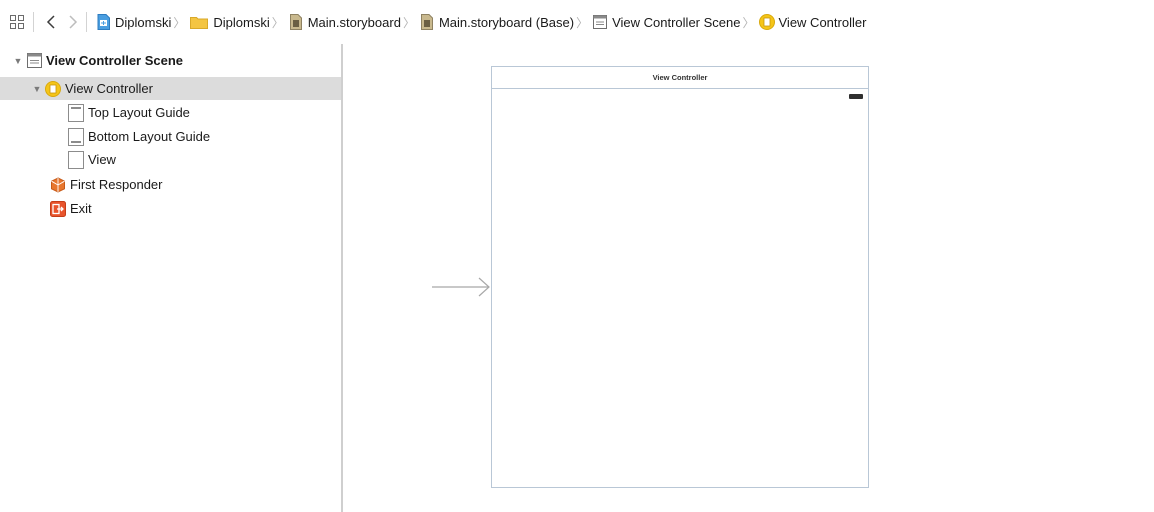 Image resolution: width=1154 pixels, height=512 pixels. I want to click on breadcrumb-view-controller: View Controller, so click(812, 22).